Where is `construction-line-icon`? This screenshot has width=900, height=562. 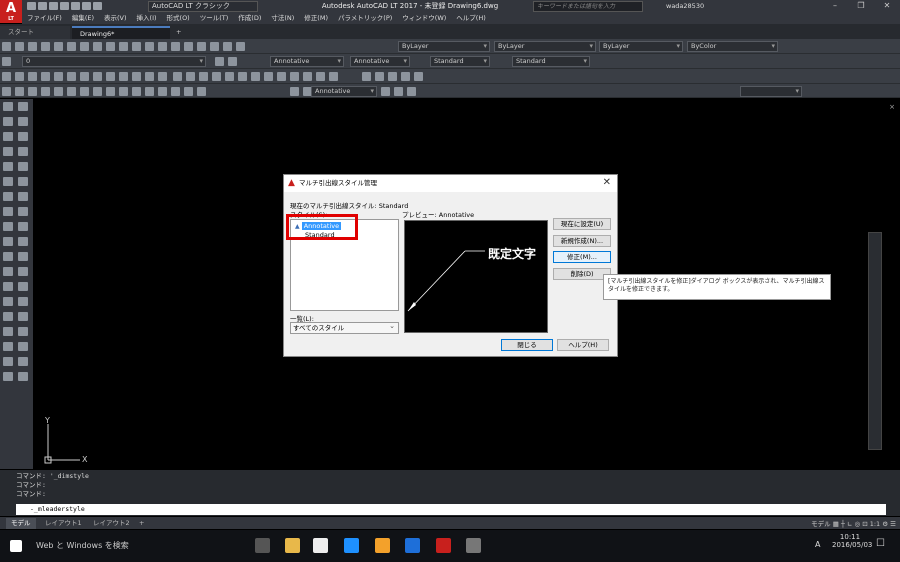
construction-line-icon is located at coordinates (19, 76).